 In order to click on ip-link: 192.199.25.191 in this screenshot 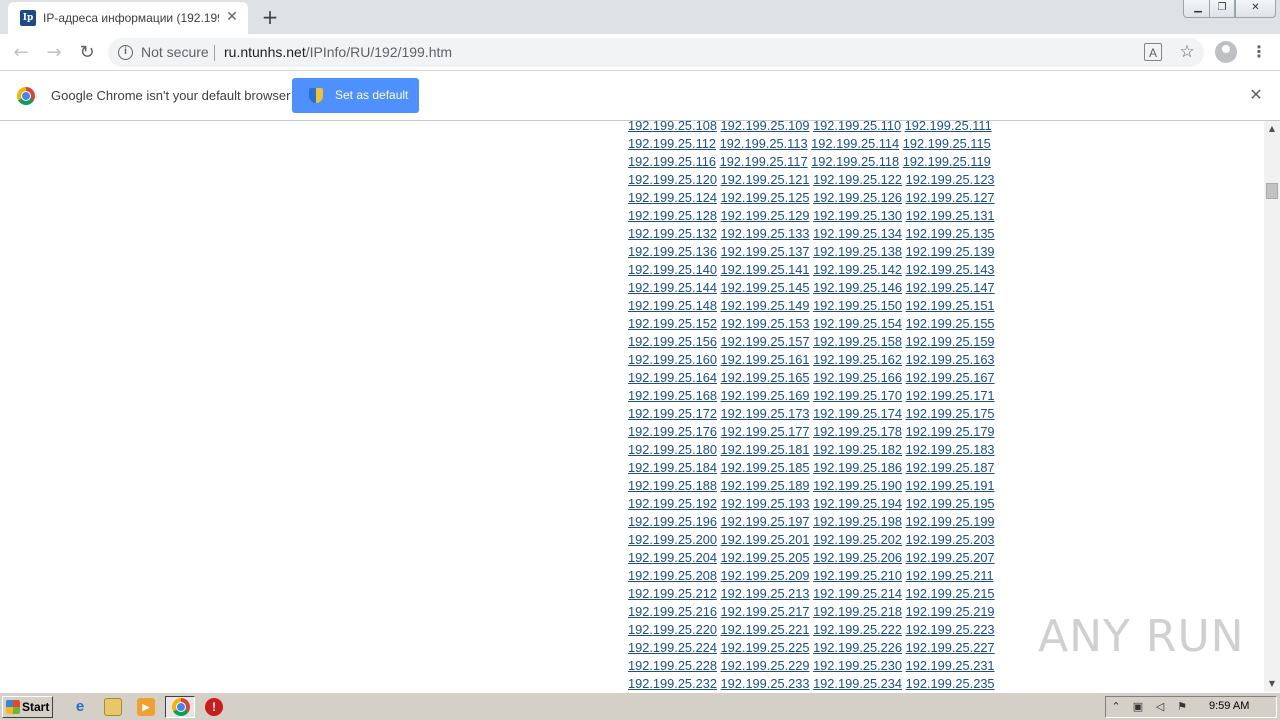, I will do `click(950, 485)`.